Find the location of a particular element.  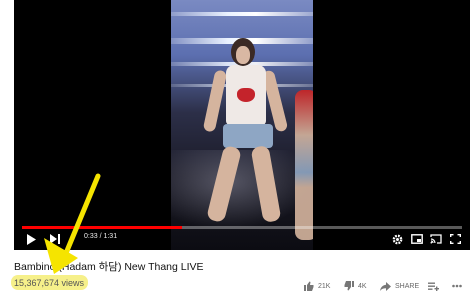

save-button is located at coordinates (433, 286).